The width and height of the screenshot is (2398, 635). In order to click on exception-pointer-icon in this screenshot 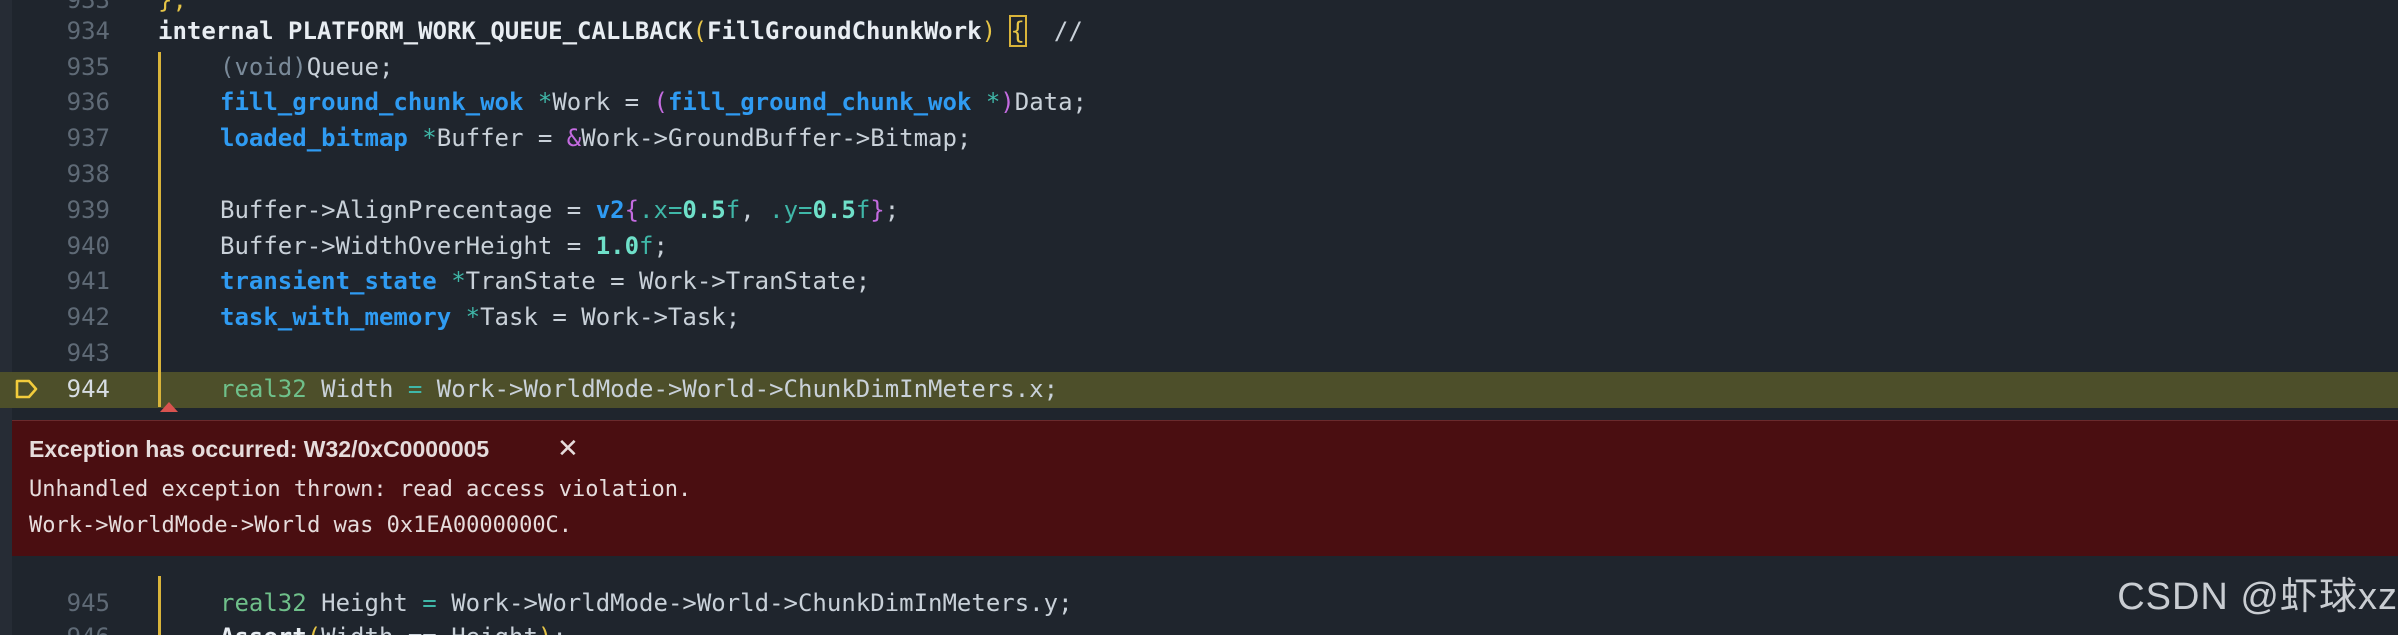, I will do `click(169, 407)`.